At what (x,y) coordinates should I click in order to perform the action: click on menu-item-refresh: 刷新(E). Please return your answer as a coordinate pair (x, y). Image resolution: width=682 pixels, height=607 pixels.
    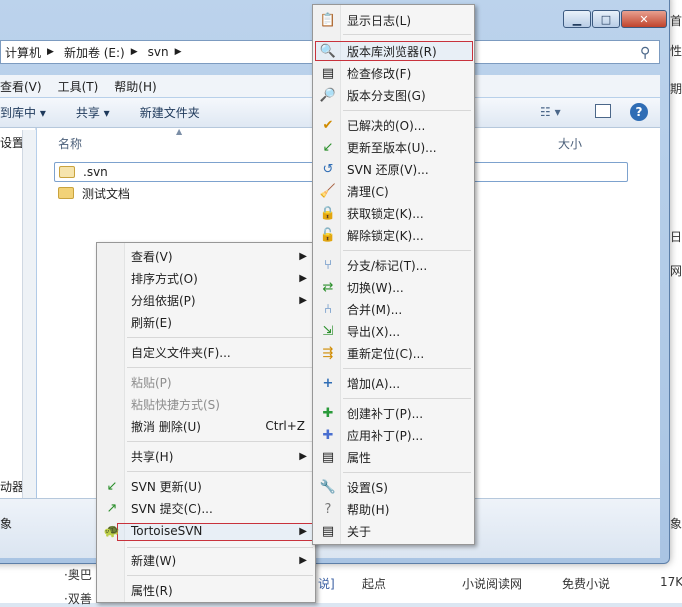
    Looking at the image, I should click on (206, 322).